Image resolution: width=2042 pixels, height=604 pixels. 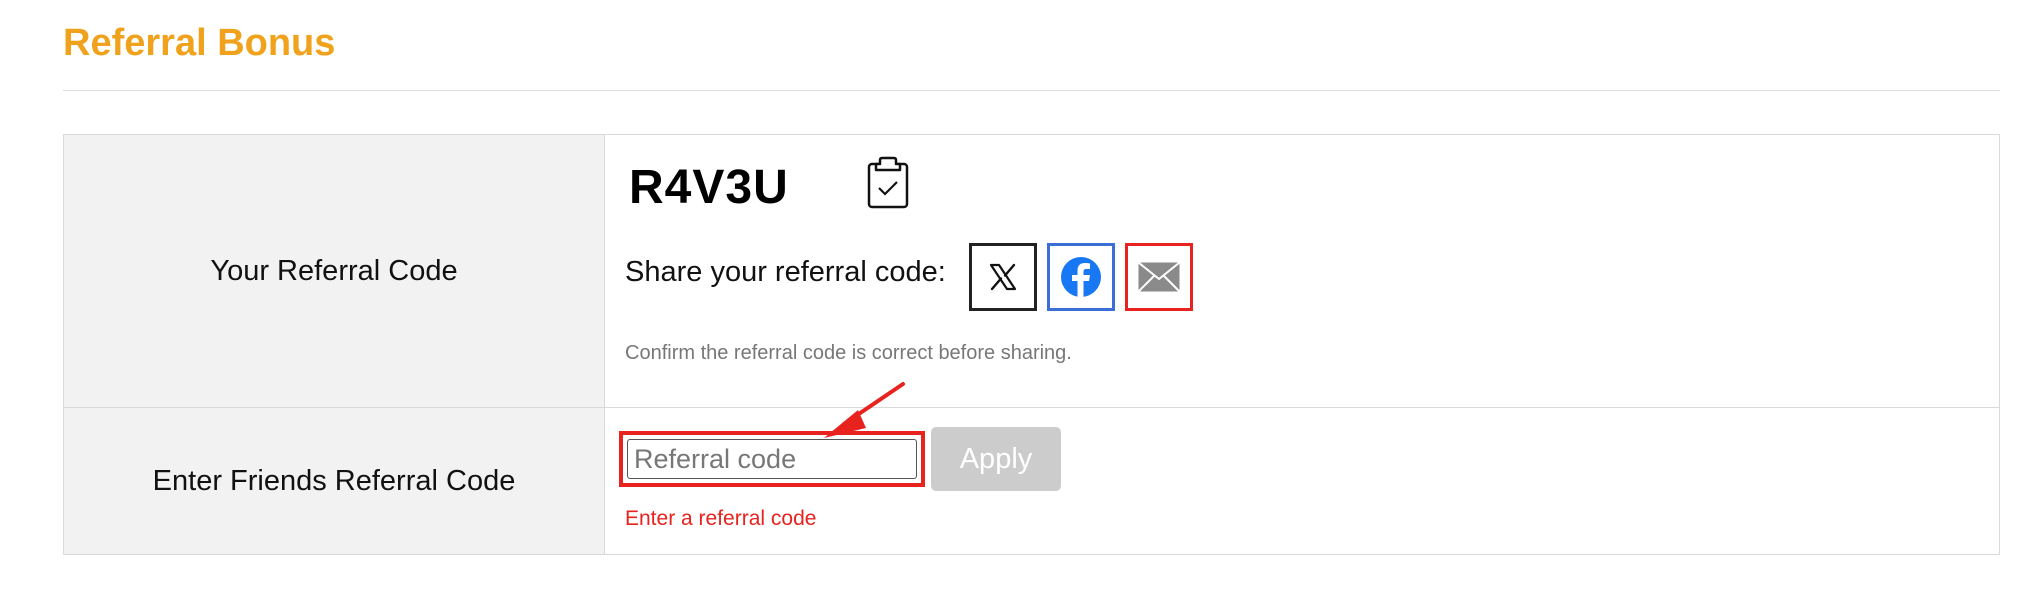 I want to click on share-facebook-button, so click(x=1081, y=277).